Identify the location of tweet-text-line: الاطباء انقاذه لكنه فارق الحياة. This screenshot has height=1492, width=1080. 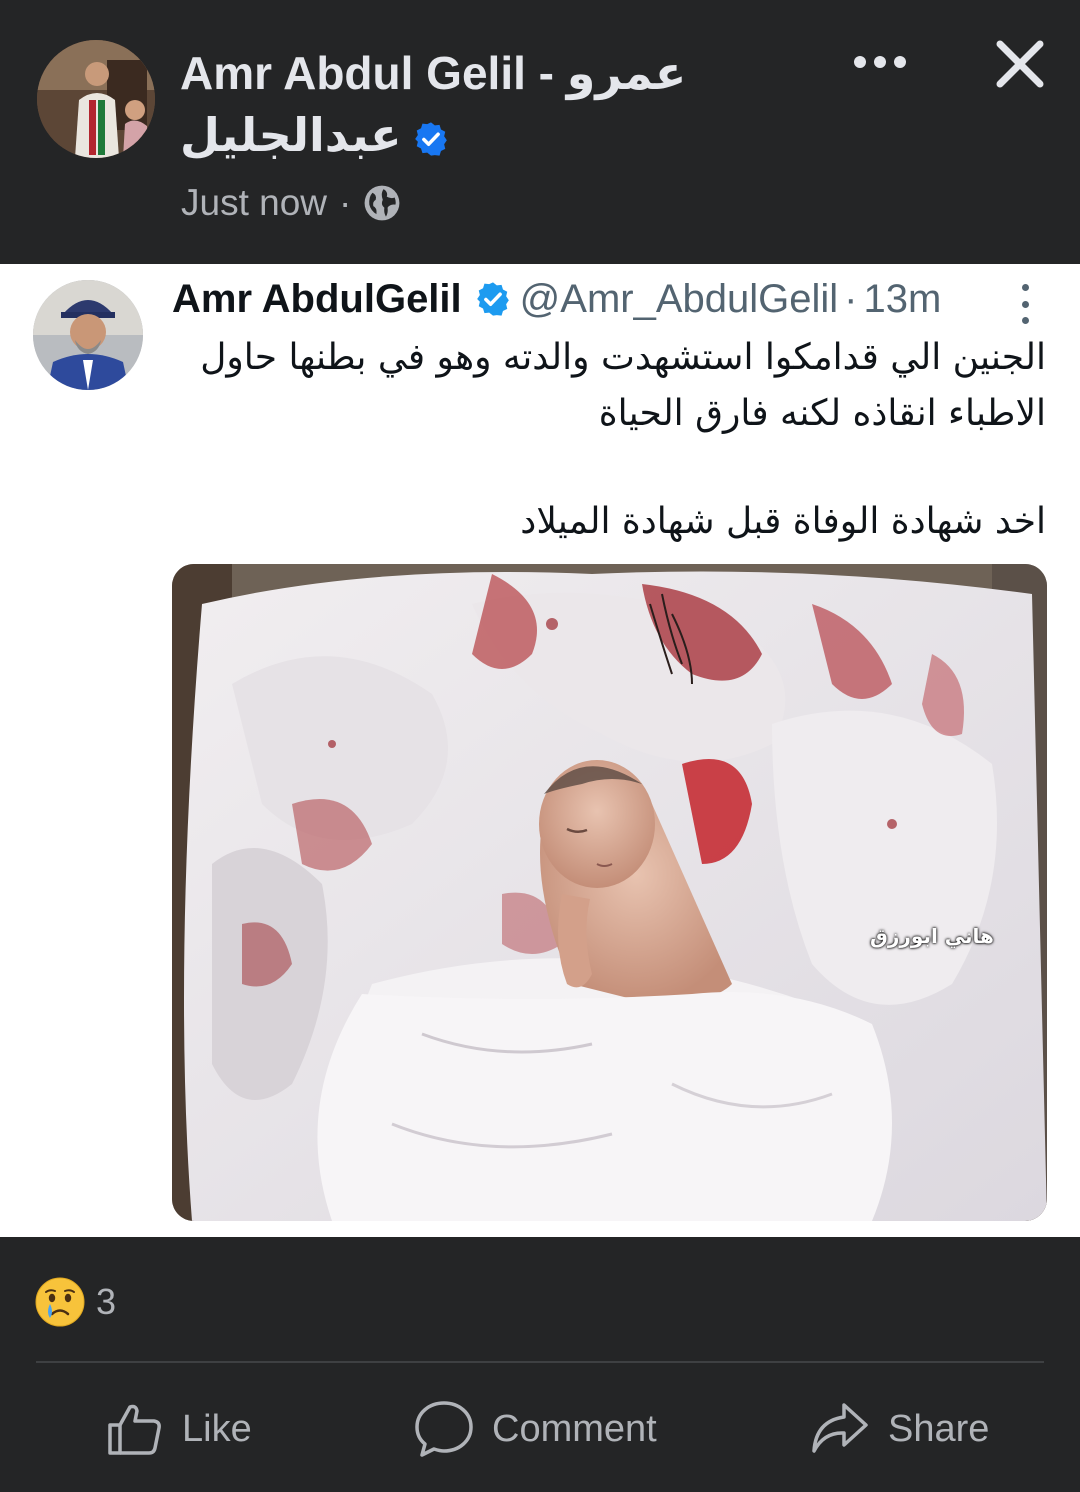
(822, 413).